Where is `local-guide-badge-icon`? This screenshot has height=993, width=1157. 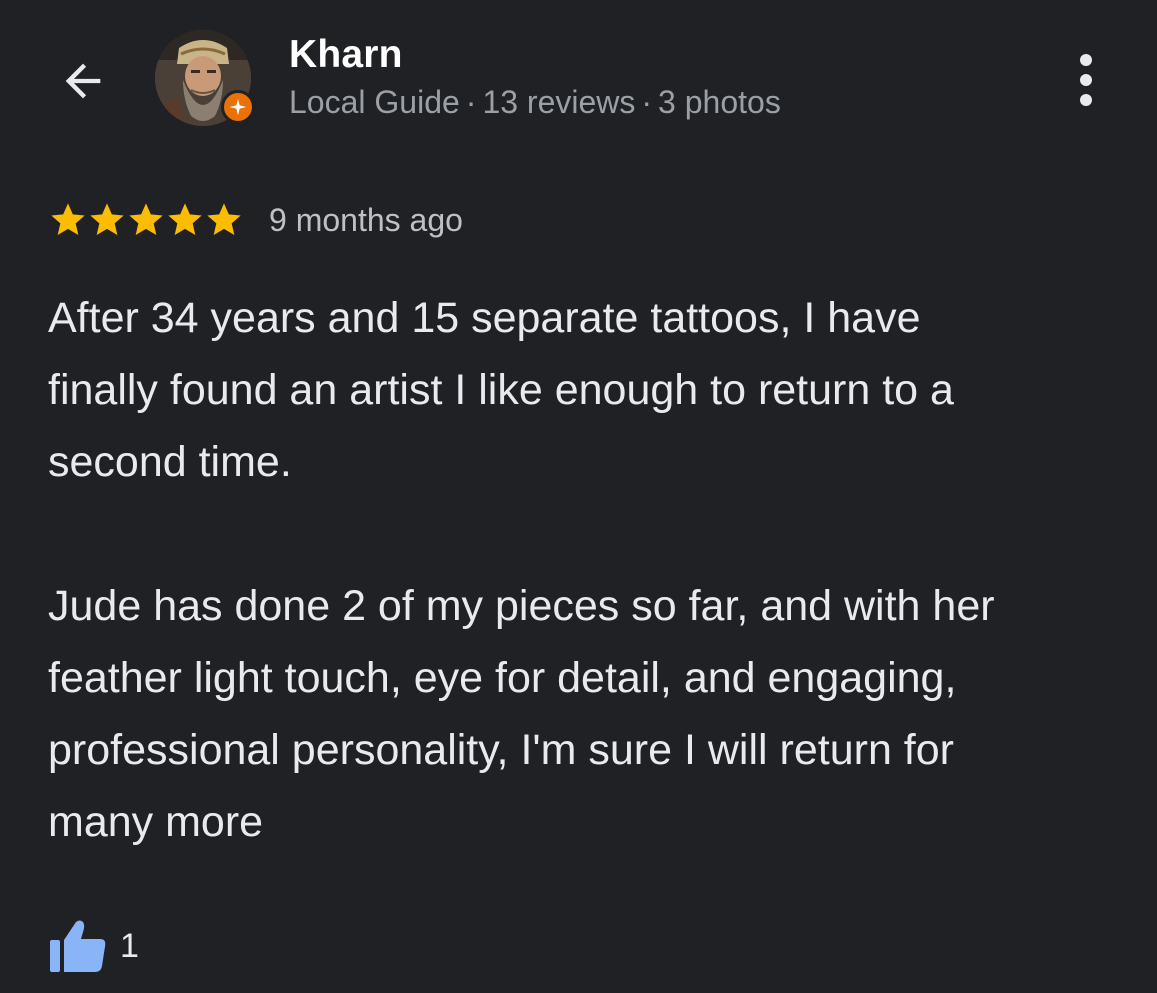
local-guide-badge-icon is located at coordinates (238, 107).